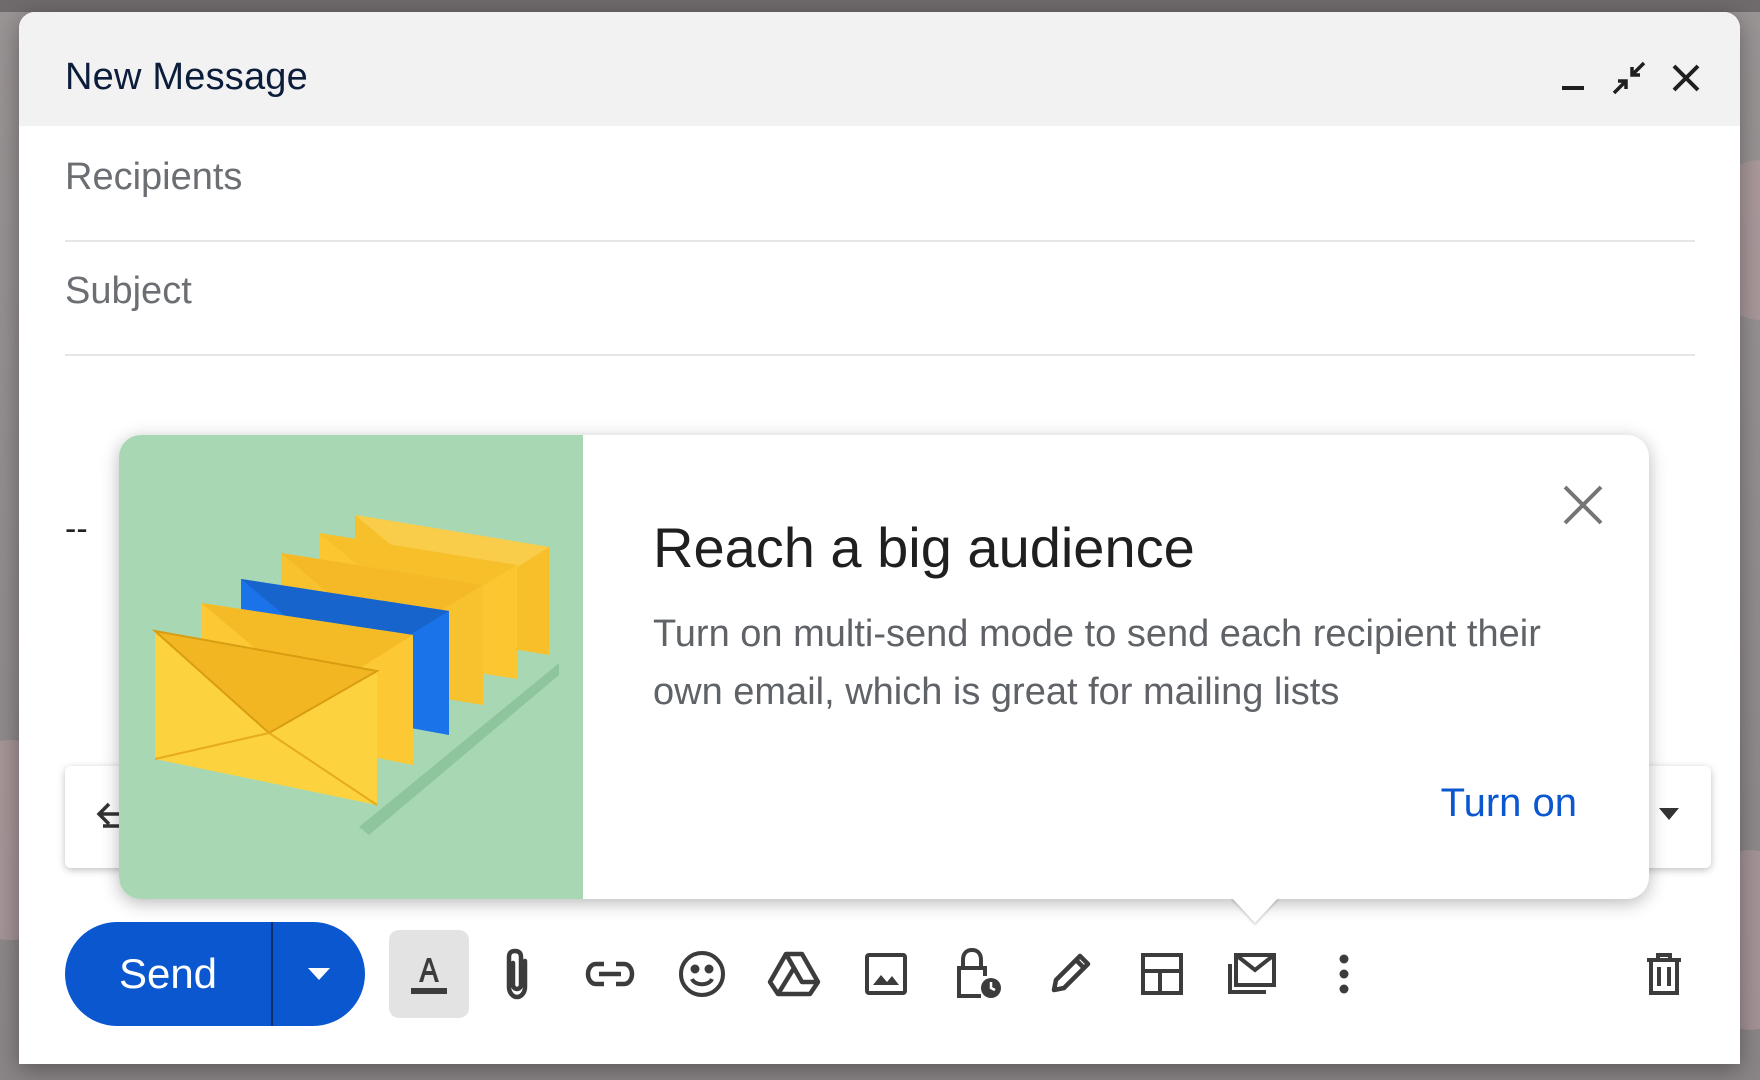 This screenshot has height=1080, width=1760. What do you see at coordinates (1573, 78) in the screenshot?
I see `minimize-icon` at bounding box center [1573, 78].